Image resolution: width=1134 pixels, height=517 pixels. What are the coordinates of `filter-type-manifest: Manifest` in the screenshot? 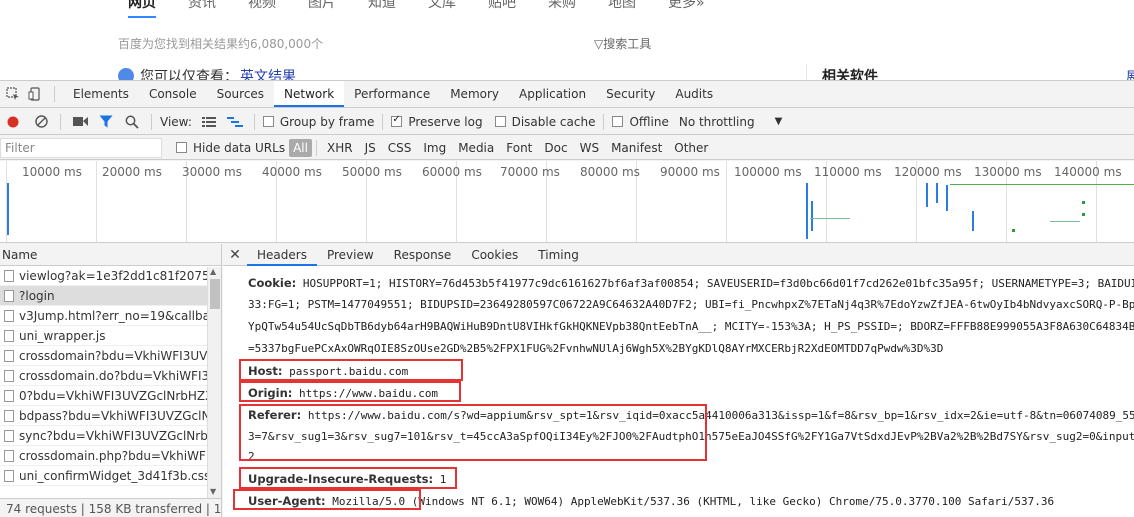 It's located at (636, 148).